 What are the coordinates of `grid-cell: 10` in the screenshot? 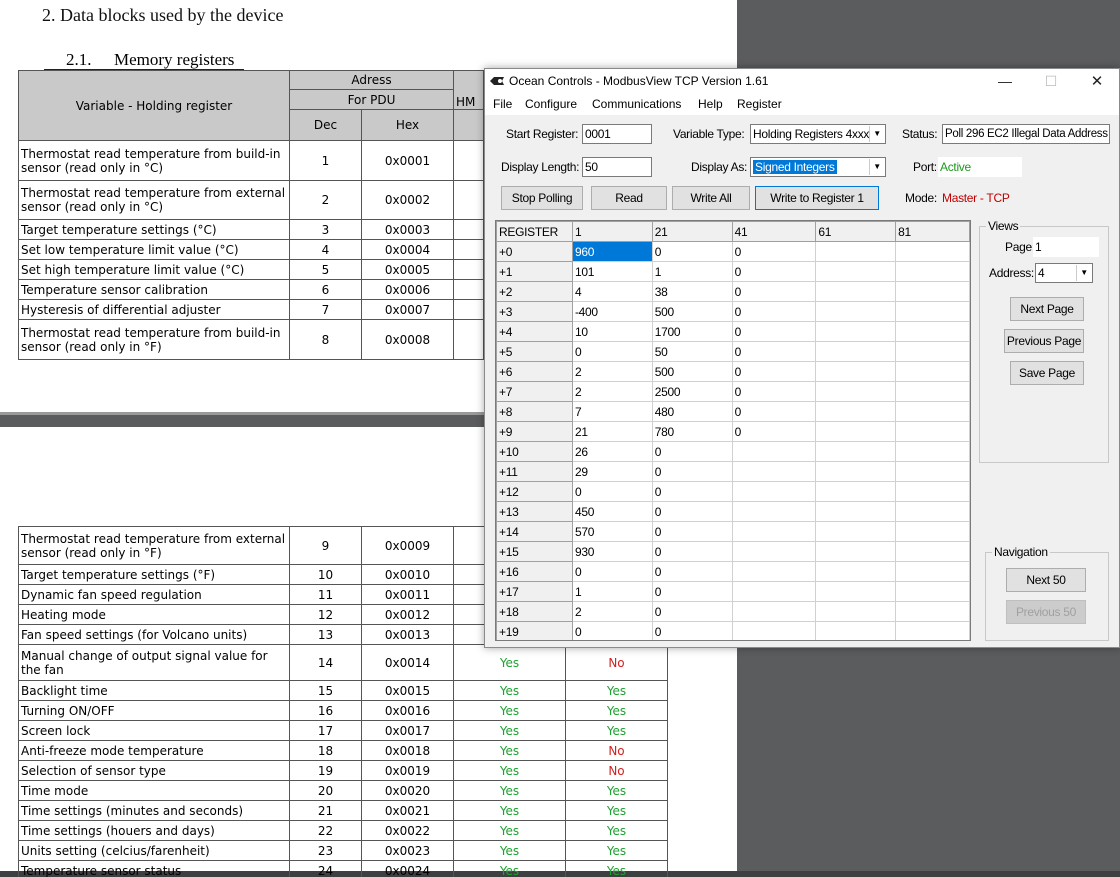 It's located at (612, 331).